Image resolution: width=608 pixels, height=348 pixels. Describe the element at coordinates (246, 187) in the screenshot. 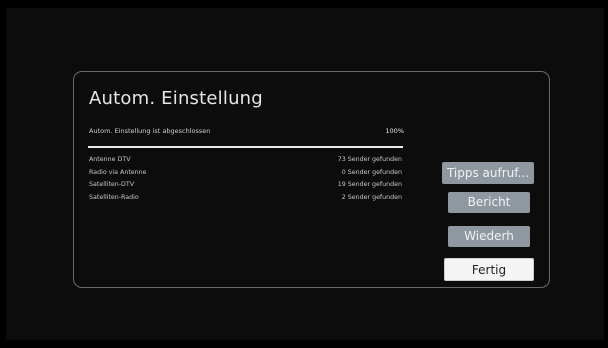

I see `list-item: Satelliten-DTV 19 Sender gefunden` at that location.